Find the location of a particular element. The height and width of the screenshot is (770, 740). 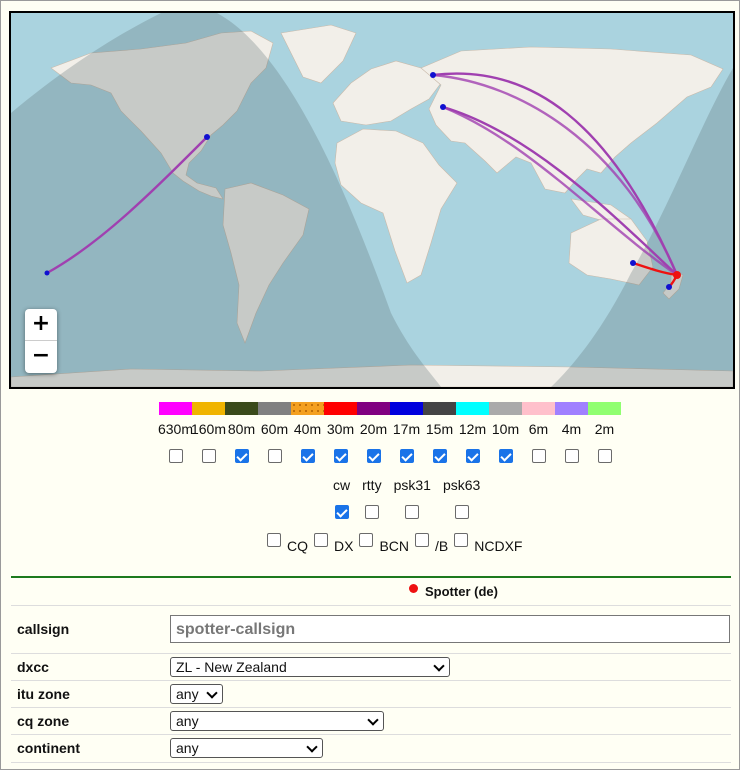

dxcc-row: dxcc ZL - New Zealand is located at coordinates (371, 667).